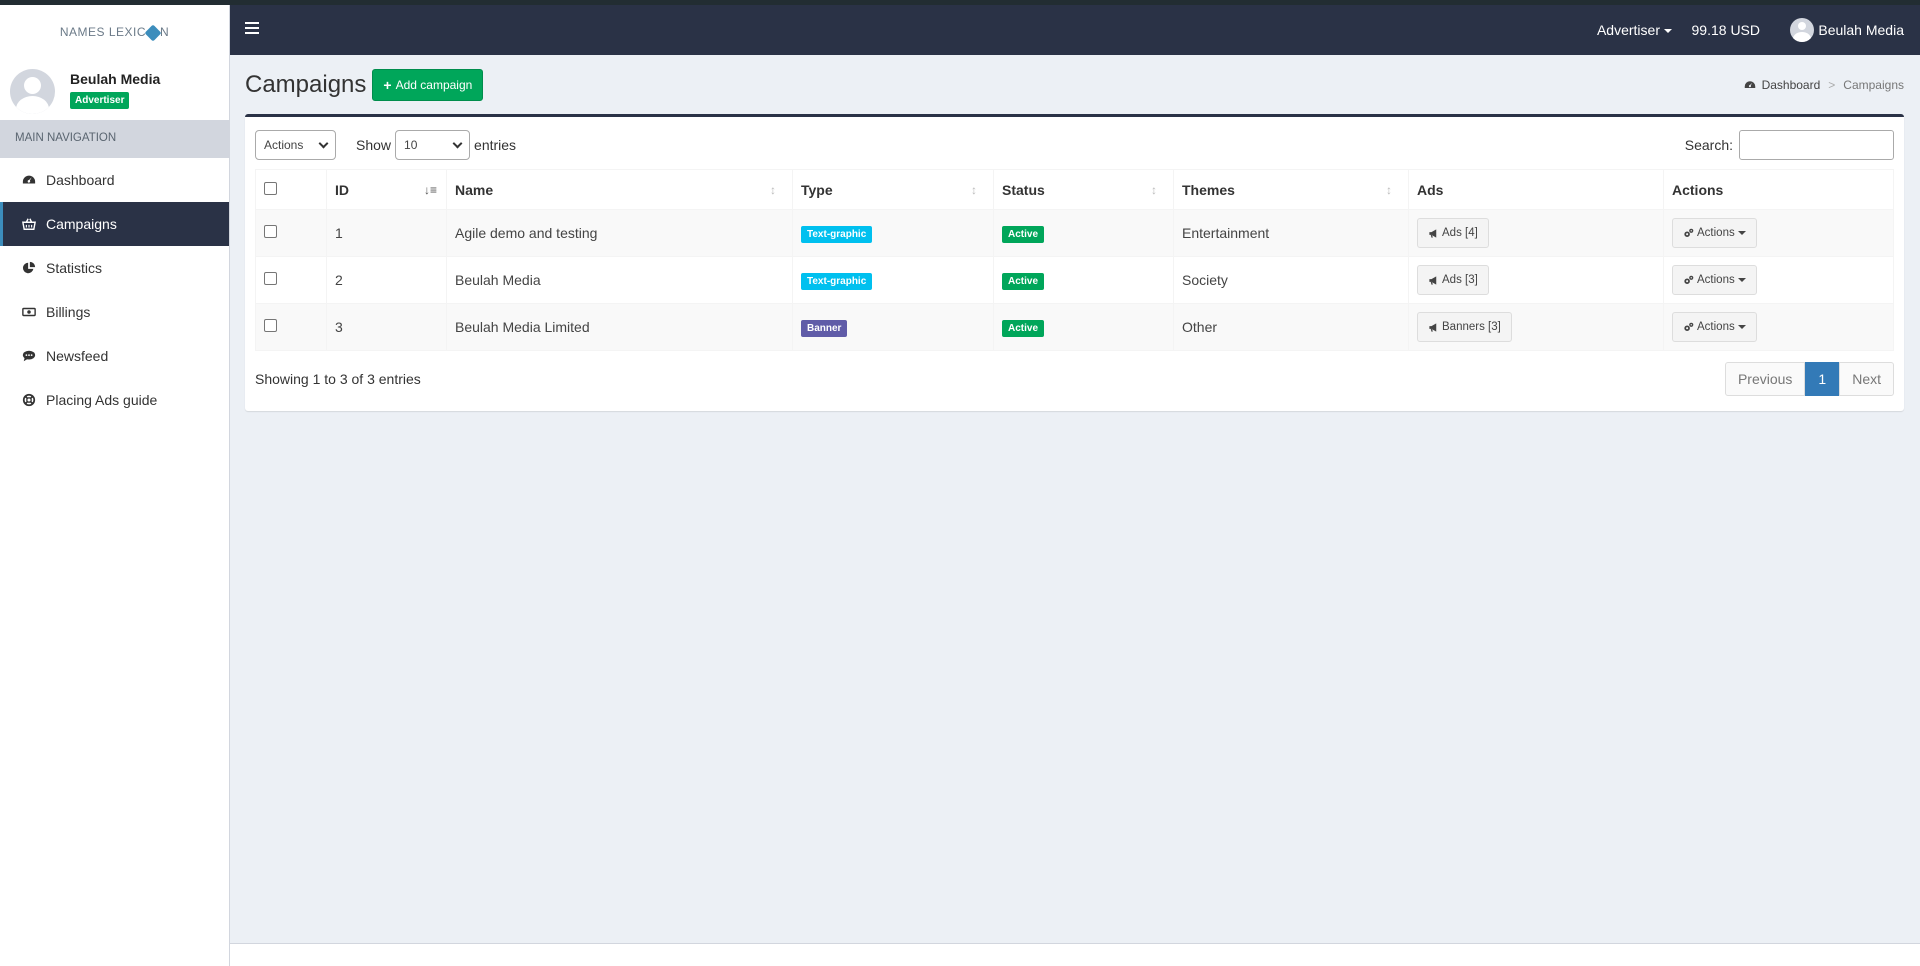 This screenshot has width=1920, height=966. I want to click on logo-text-left: NAMES LEXIC, so click(103, 32).